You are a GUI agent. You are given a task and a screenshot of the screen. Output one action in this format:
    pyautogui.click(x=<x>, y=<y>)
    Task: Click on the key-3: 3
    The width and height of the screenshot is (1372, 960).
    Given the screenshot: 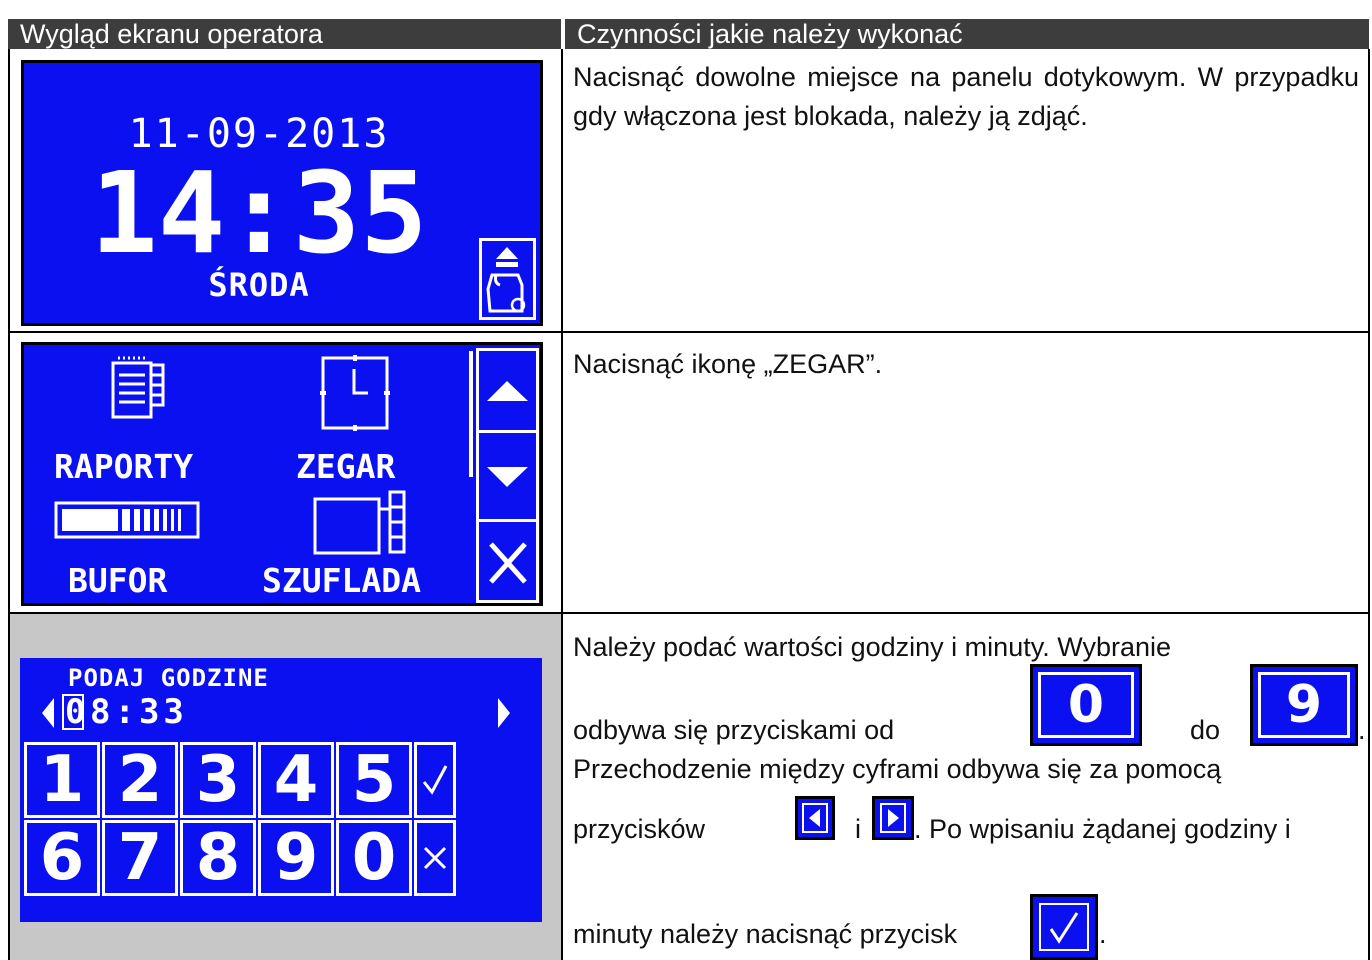 What is the action you would take?
    pyautogui.click(x=218, y=780)
    